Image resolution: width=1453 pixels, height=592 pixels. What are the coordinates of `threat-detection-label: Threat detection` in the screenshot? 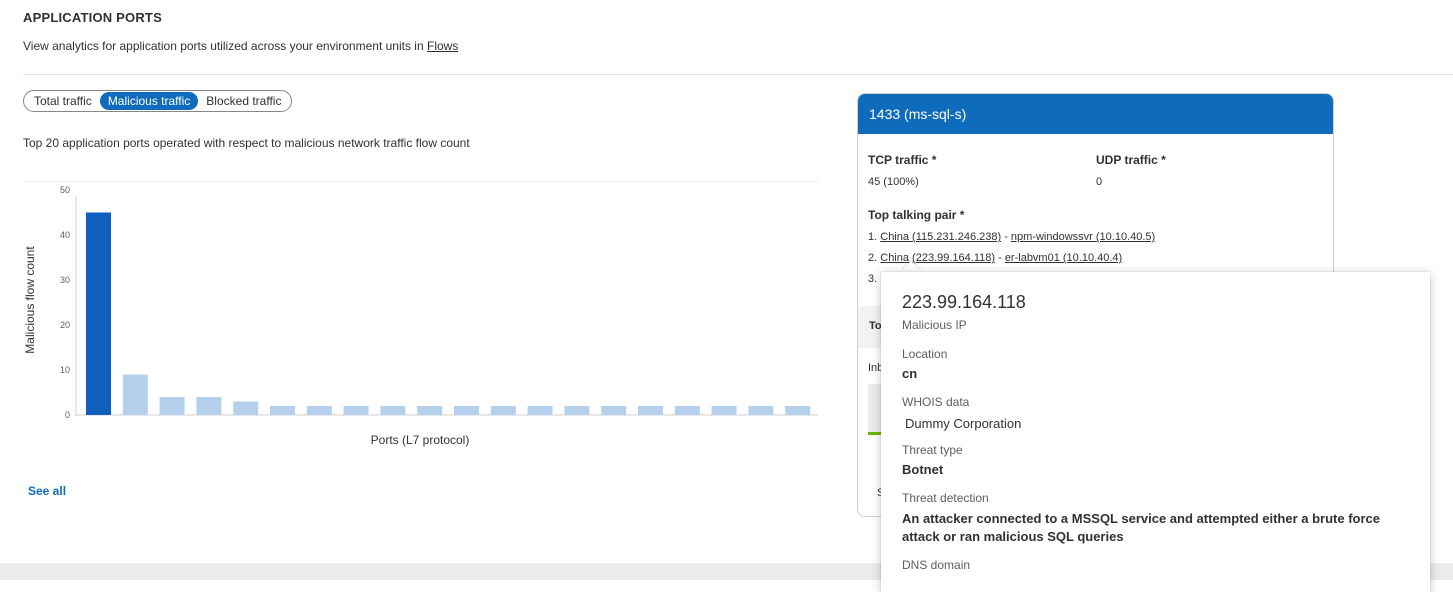 It's located at (945, 498).